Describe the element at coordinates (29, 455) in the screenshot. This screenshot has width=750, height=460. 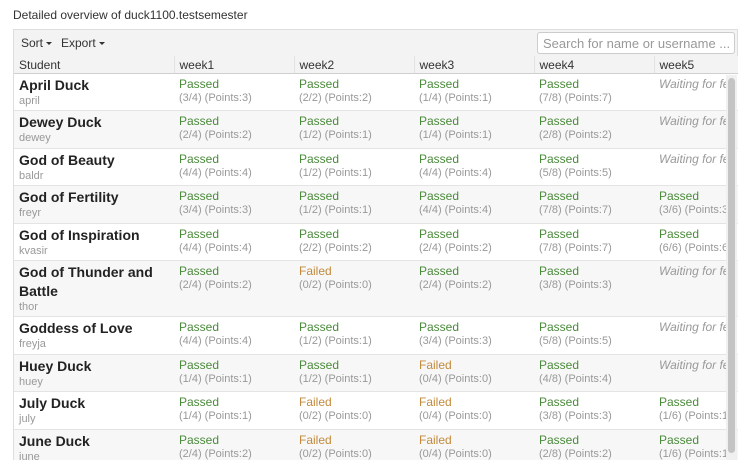
I see `student-username: june` at that location.